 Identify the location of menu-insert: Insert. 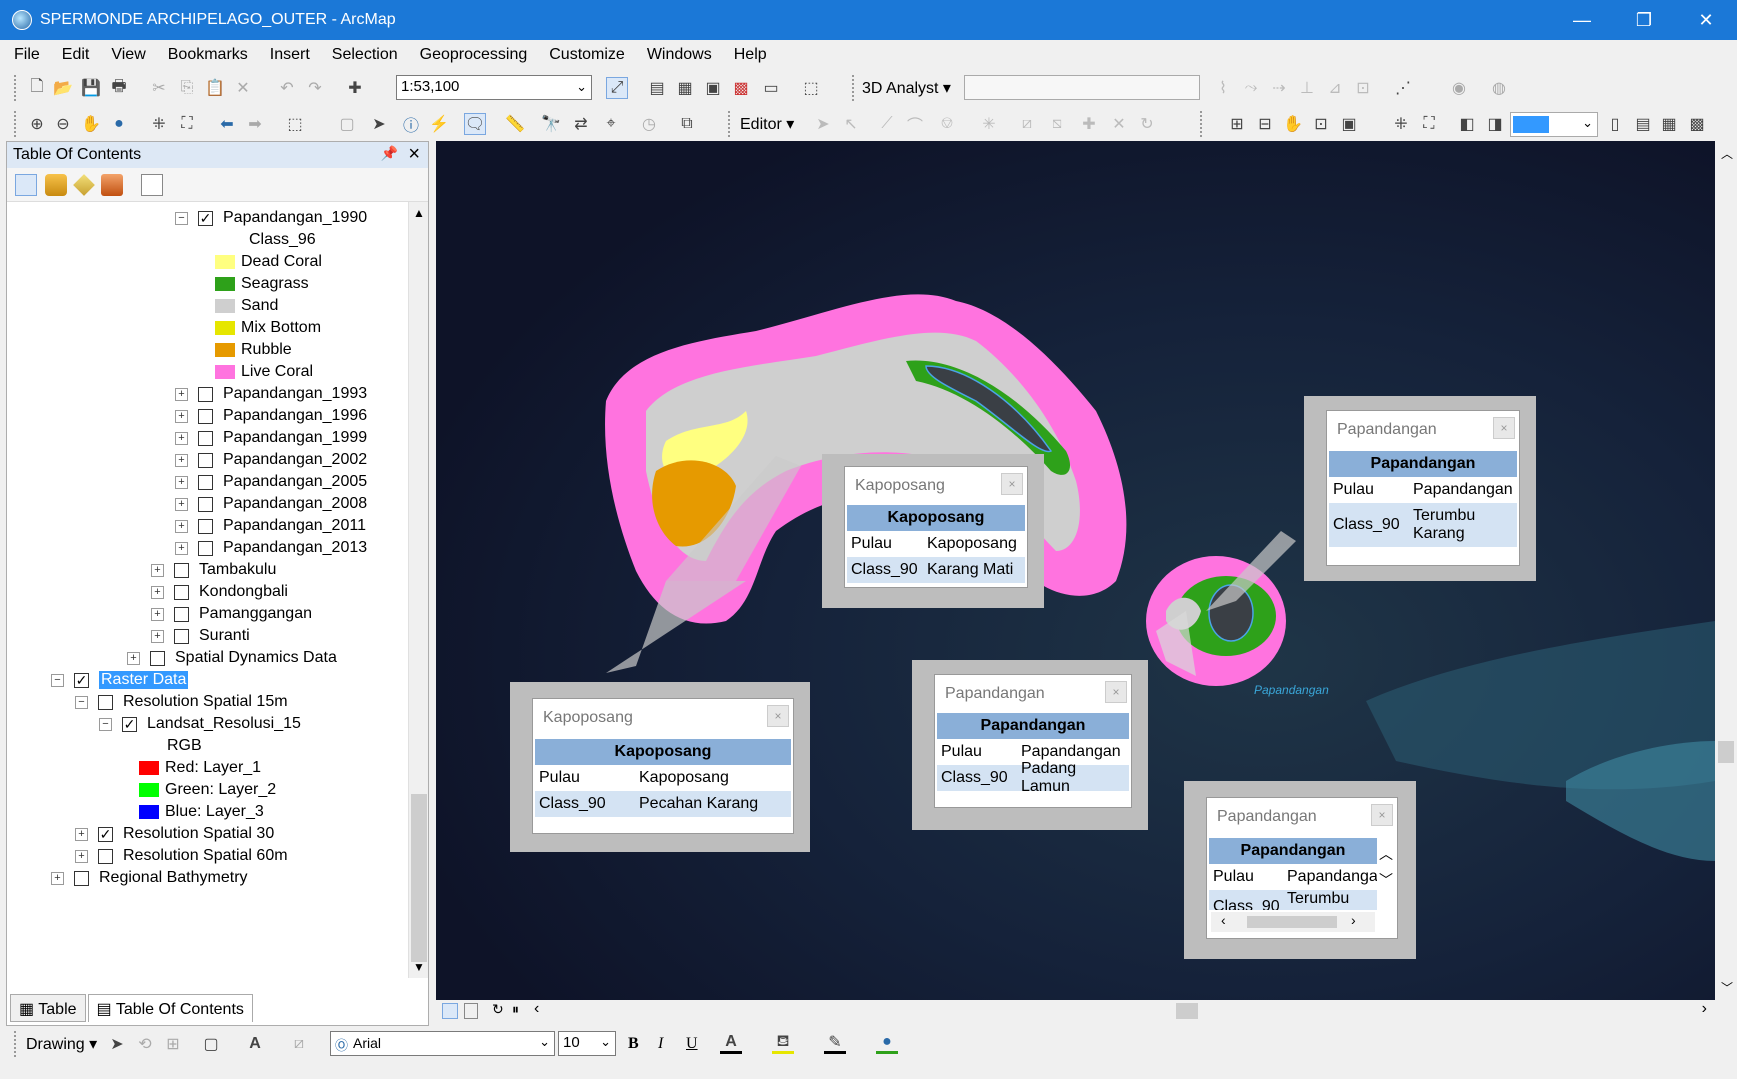
(290, 55).